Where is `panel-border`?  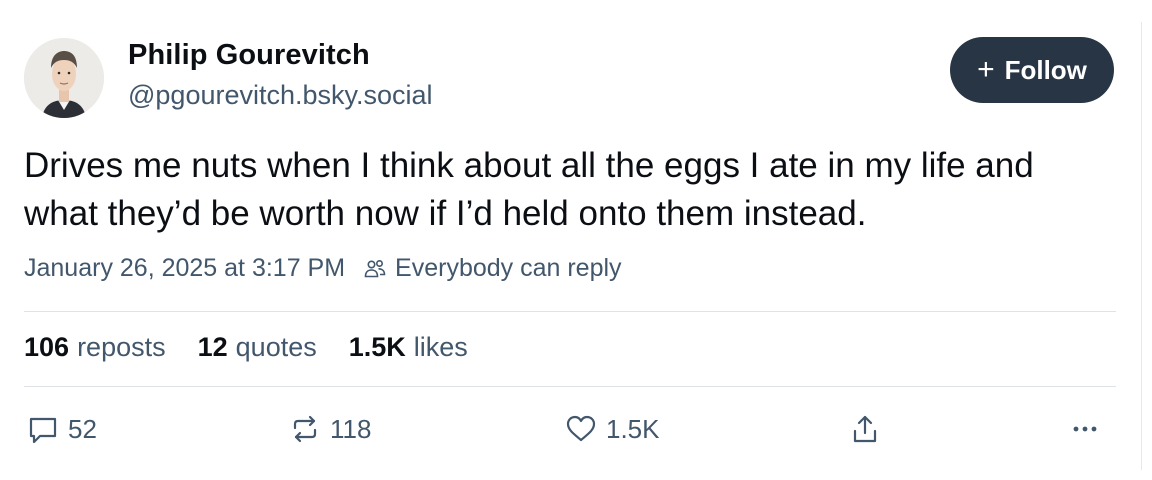
panel-border is located at coordinates (1141, 246).